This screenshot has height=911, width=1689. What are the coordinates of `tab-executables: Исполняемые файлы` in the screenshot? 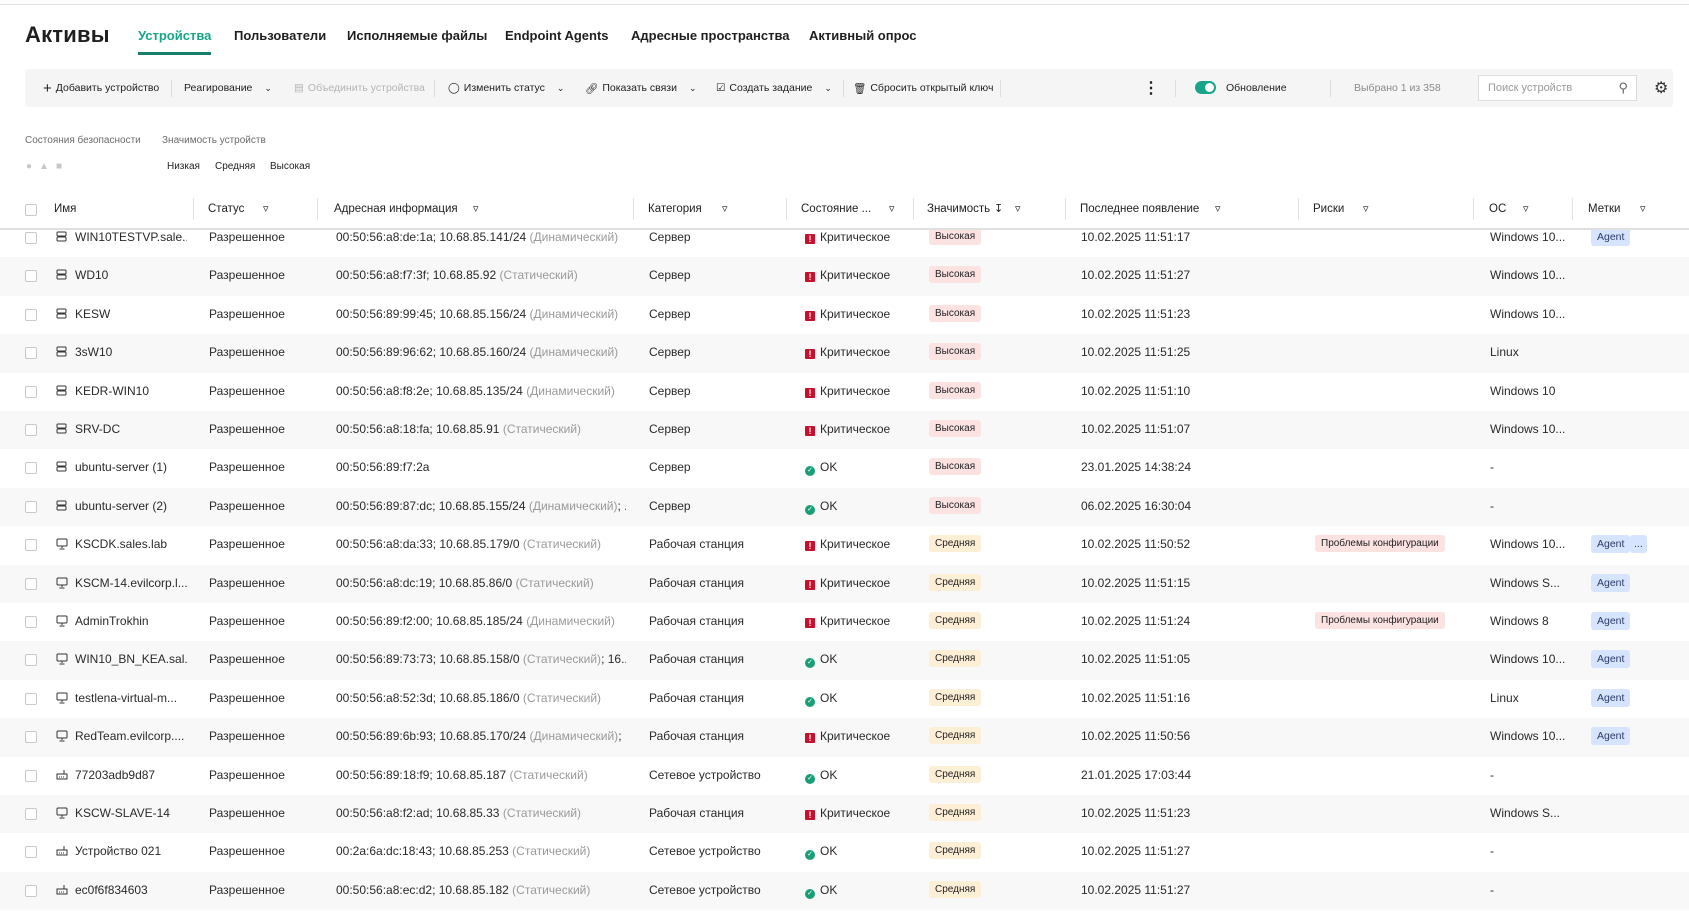 It's located at (417, 35).